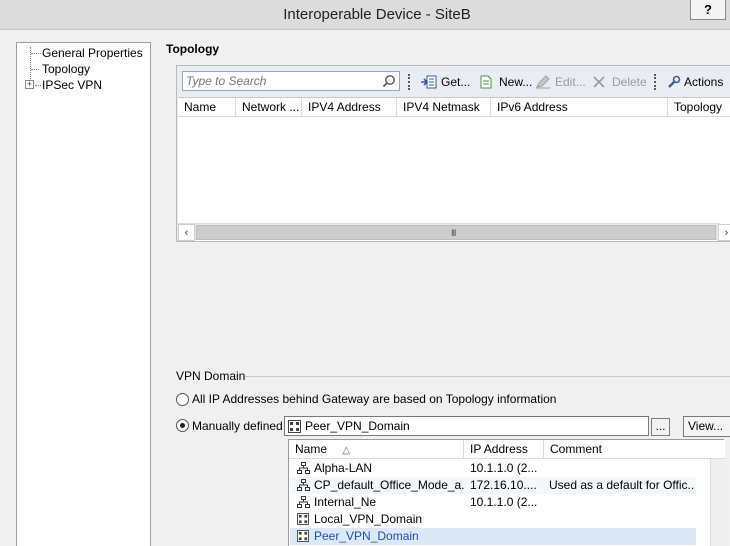 The width and height of the screenshot is (730, 546). I want to click on horizontal-scrollbar: ‹ III ›, so click(454, 232).